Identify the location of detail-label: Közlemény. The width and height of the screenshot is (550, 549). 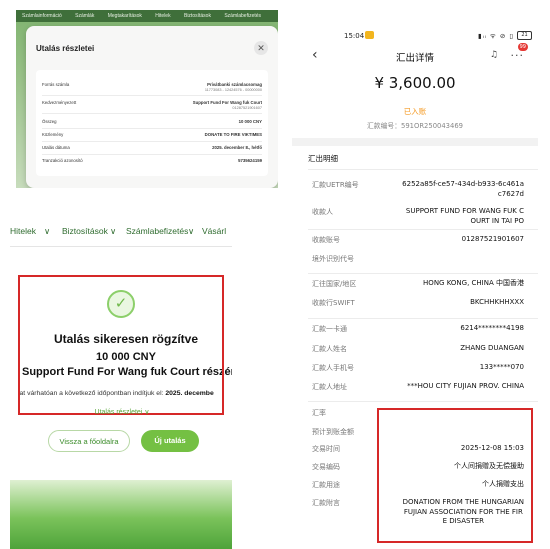
(53, 134).